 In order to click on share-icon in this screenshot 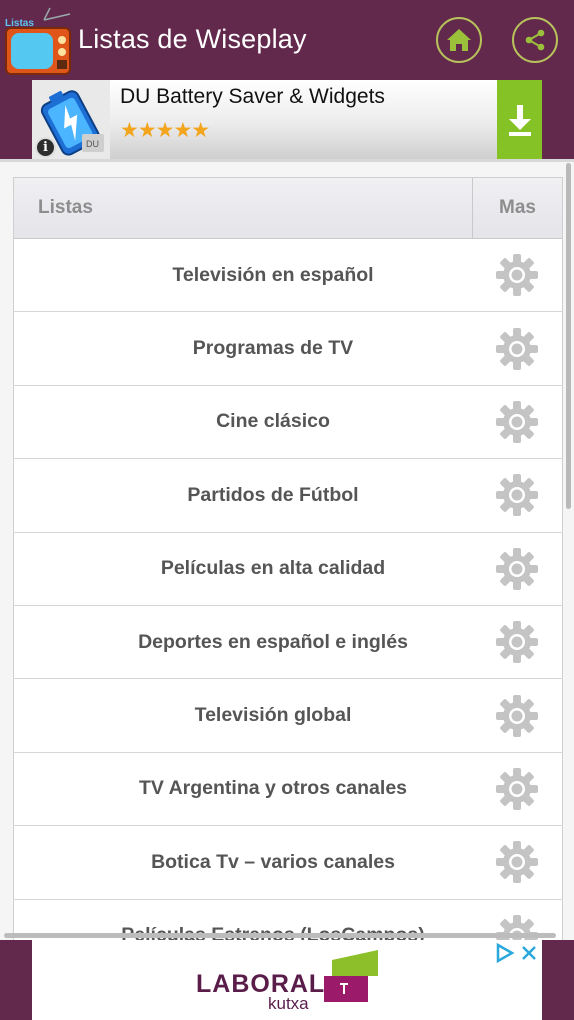, I will do `click(535, 40)`.